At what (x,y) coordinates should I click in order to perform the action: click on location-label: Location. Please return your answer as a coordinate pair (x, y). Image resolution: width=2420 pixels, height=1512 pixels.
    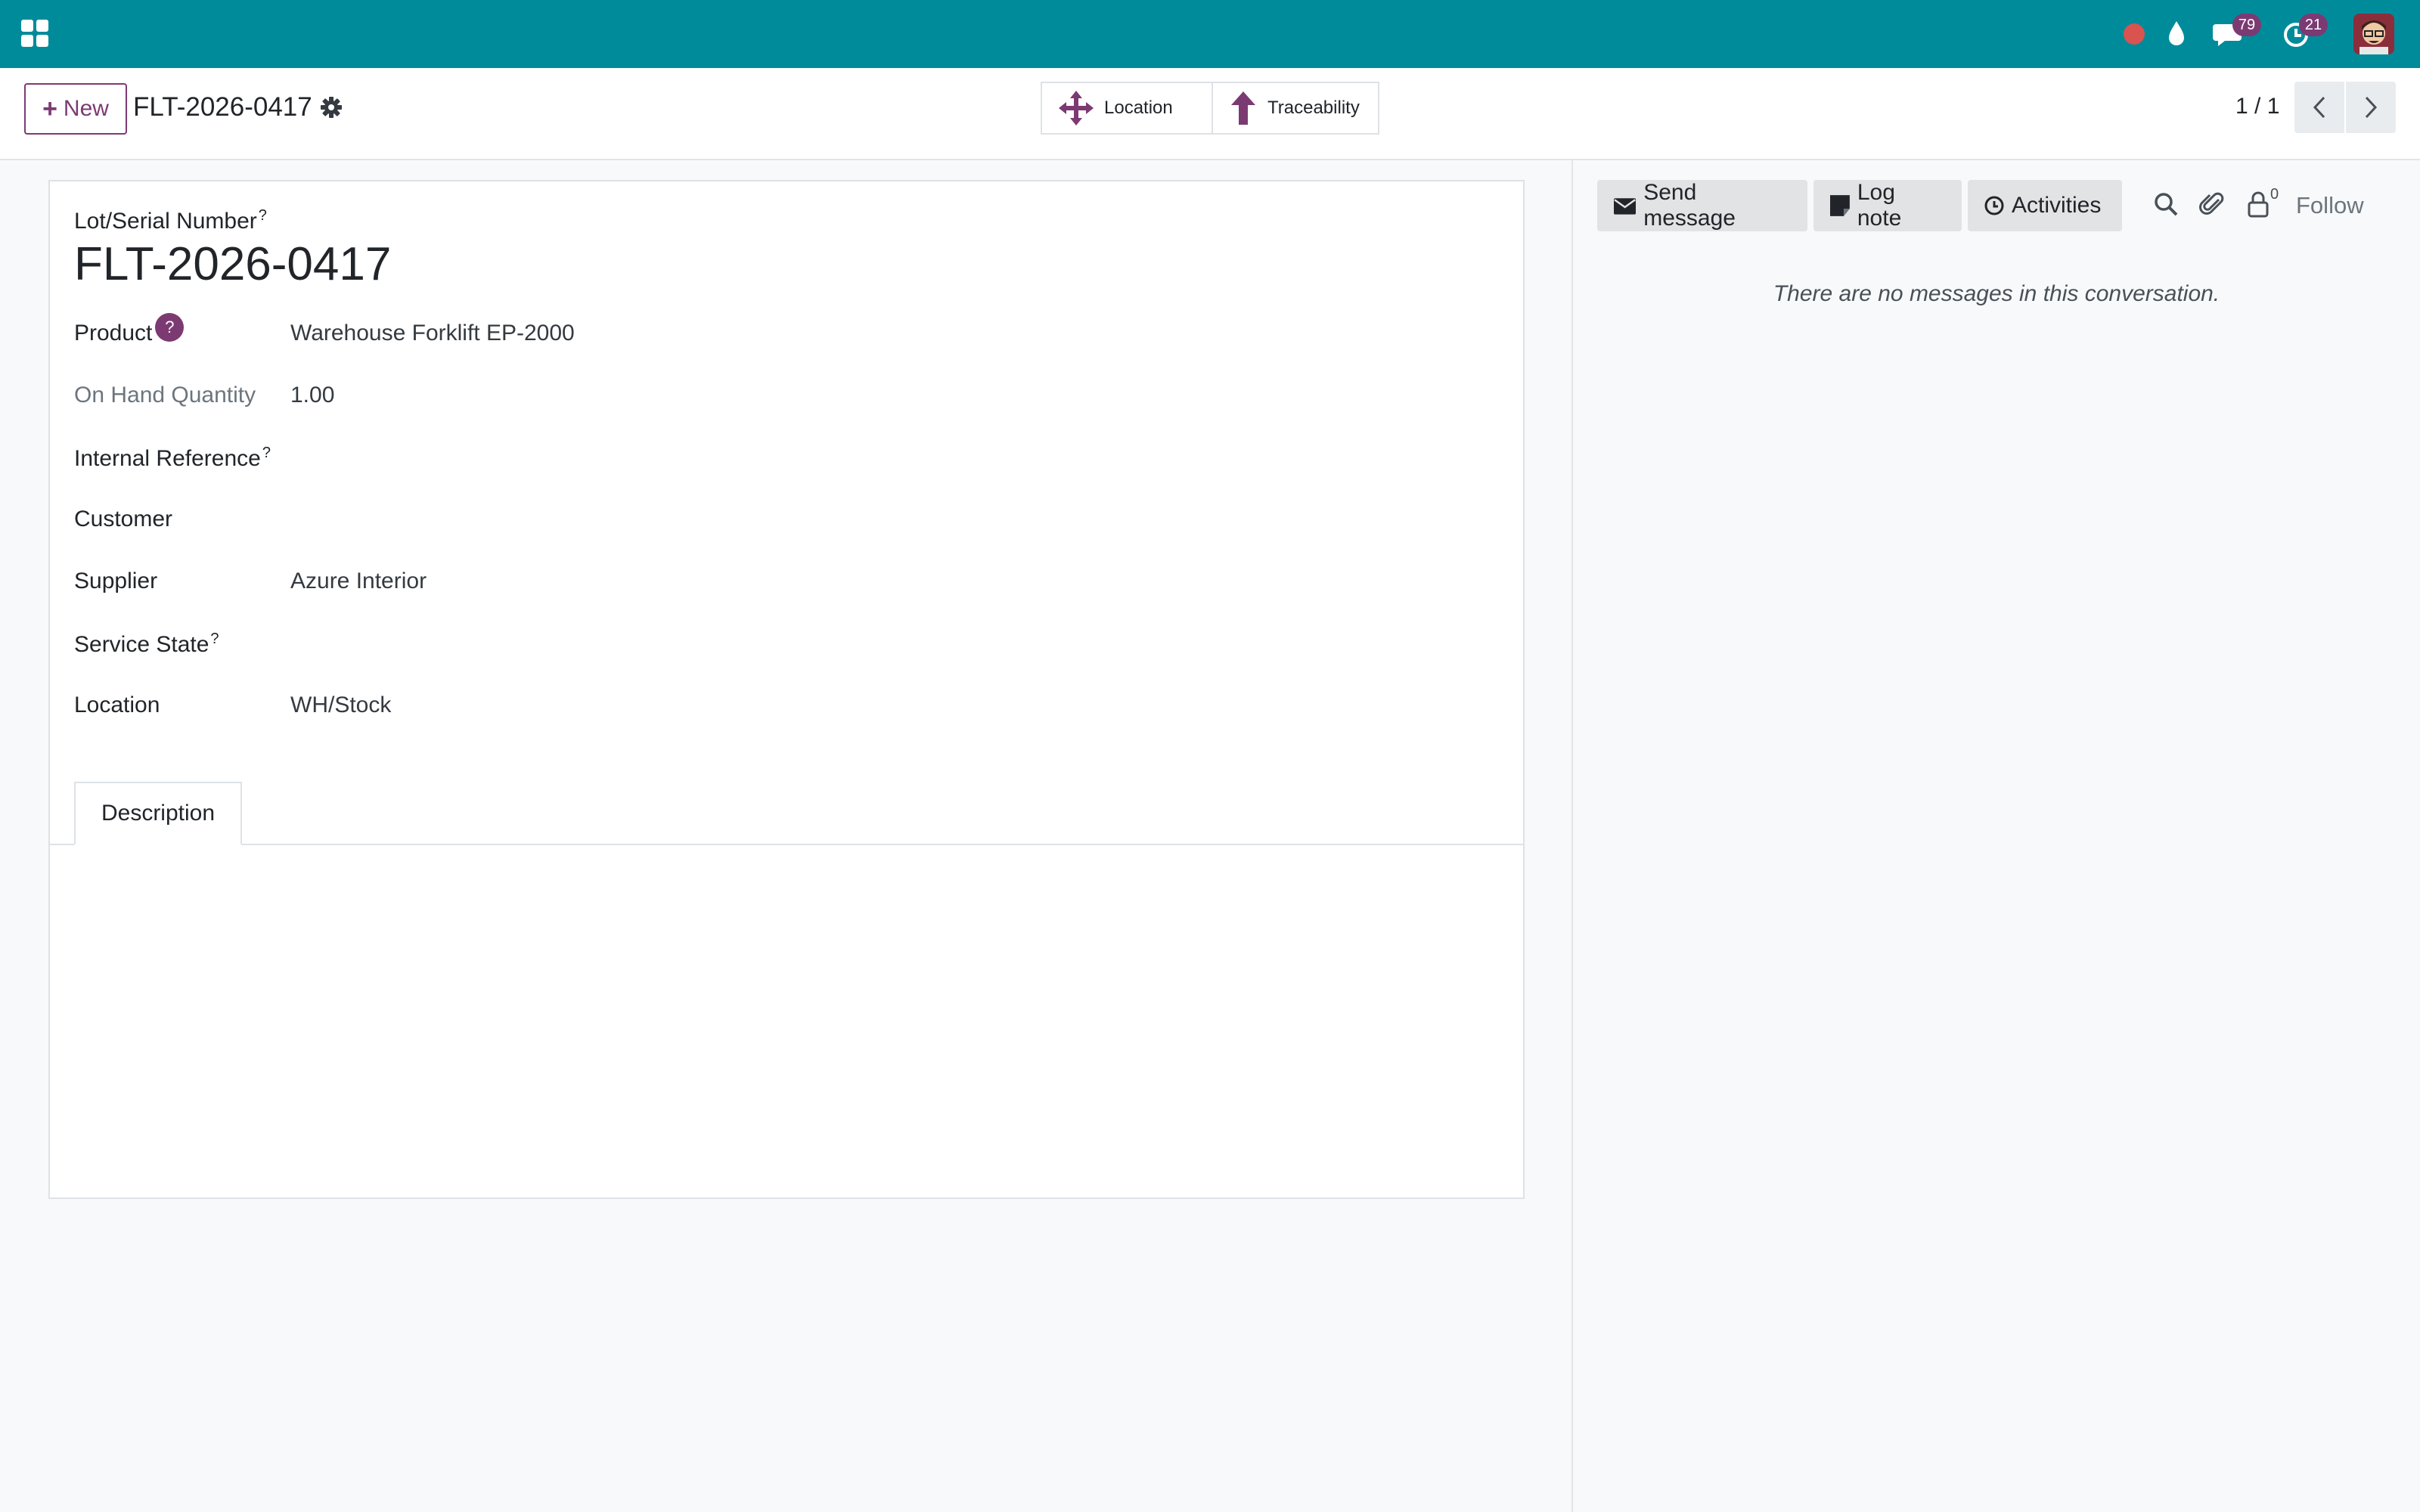
    Looking at the image, I should click on (117, 704).